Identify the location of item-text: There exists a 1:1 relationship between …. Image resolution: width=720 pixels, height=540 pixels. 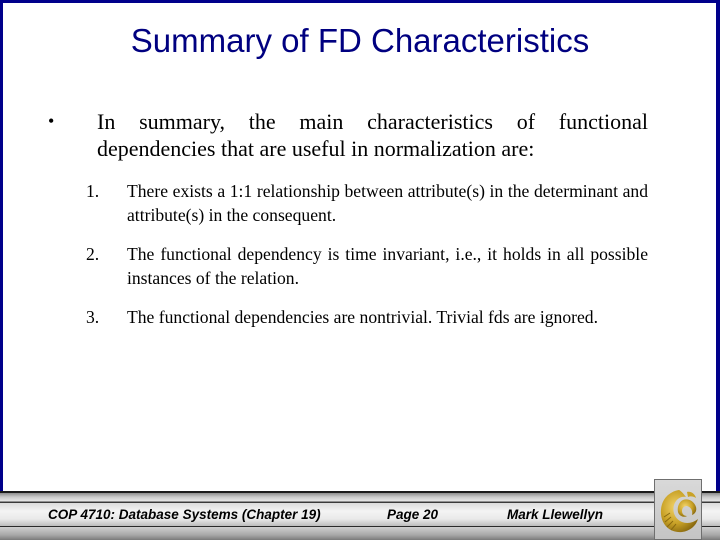
(387, 203).